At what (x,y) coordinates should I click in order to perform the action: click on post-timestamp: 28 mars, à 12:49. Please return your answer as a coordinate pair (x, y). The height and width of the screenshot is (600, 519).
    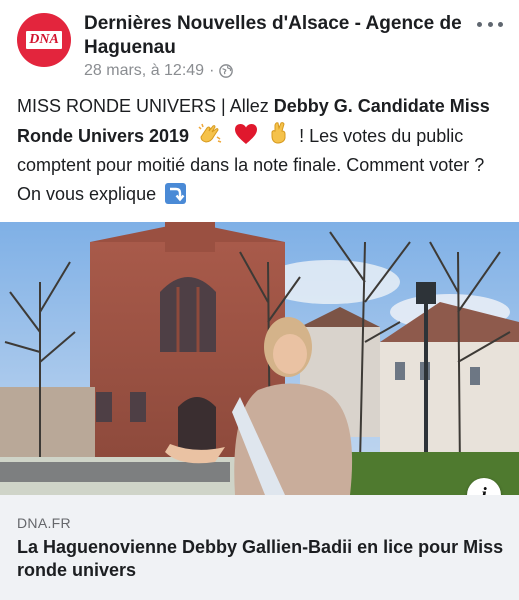
    Looking at the image, I should click on (144, 71).